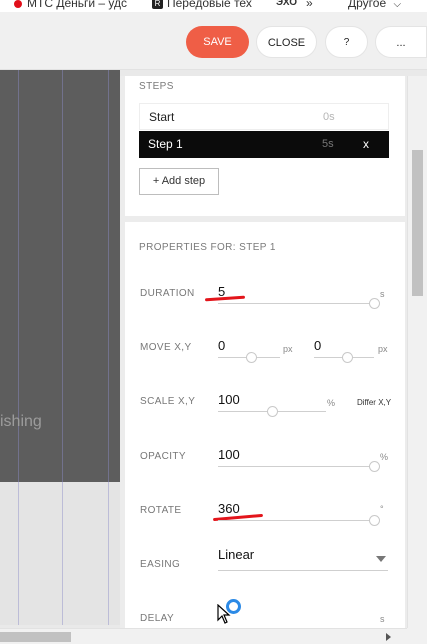 The width and height of the screenshot is (427, 644). I want to click on bookmark-echo: ЭХО, so click(286, 4).